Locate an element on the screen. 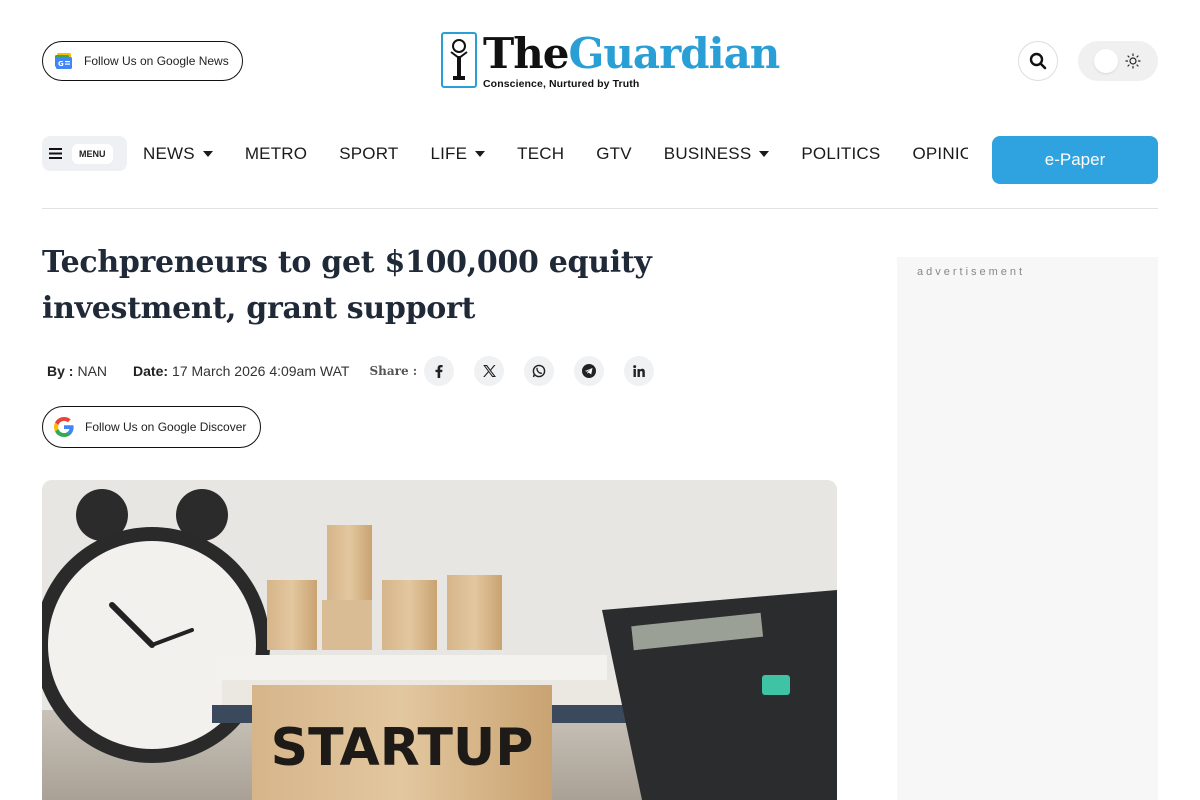 Image resolution: width=1200 pixels, height=800 pixels. nav-item-life: LIFE is located at coordinates (458, 154).